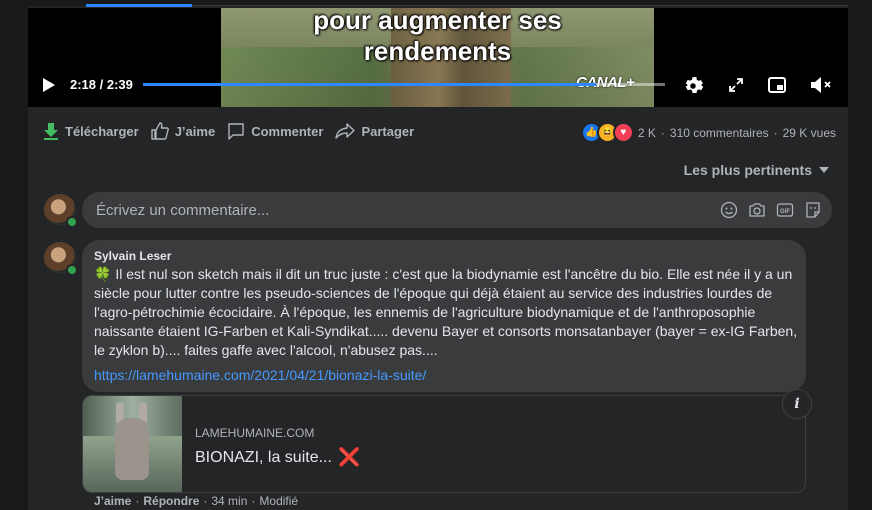  Describe the element at coordinates (747, 170) in the screenshot. I see `sort-label: Les plus pertinents` at that location.